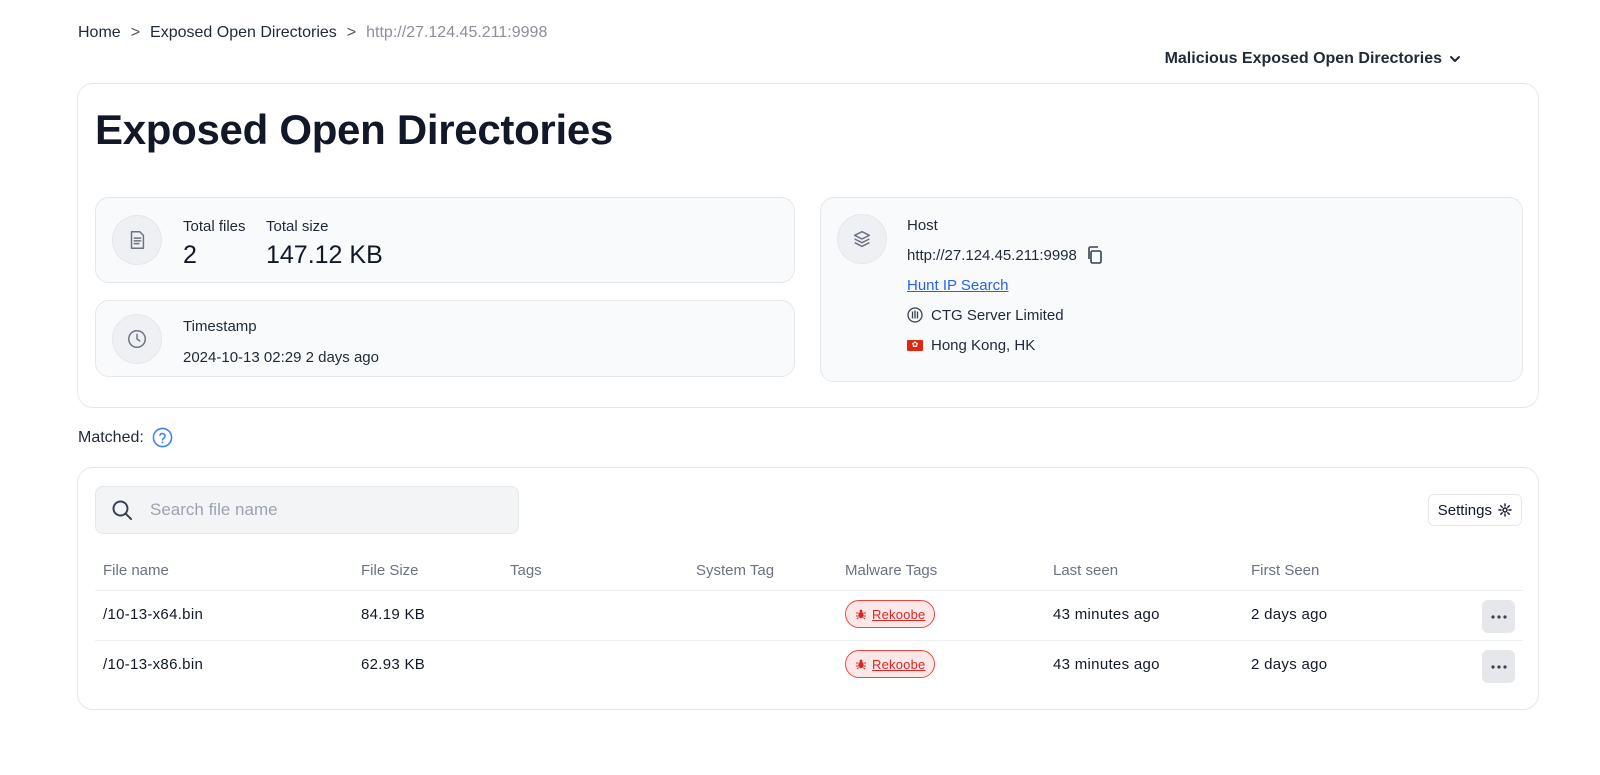 The height and width of the screenshot is (775, 1600). I want to click on file-name-cell: /10-13-x86.bin, so click(153, 664).